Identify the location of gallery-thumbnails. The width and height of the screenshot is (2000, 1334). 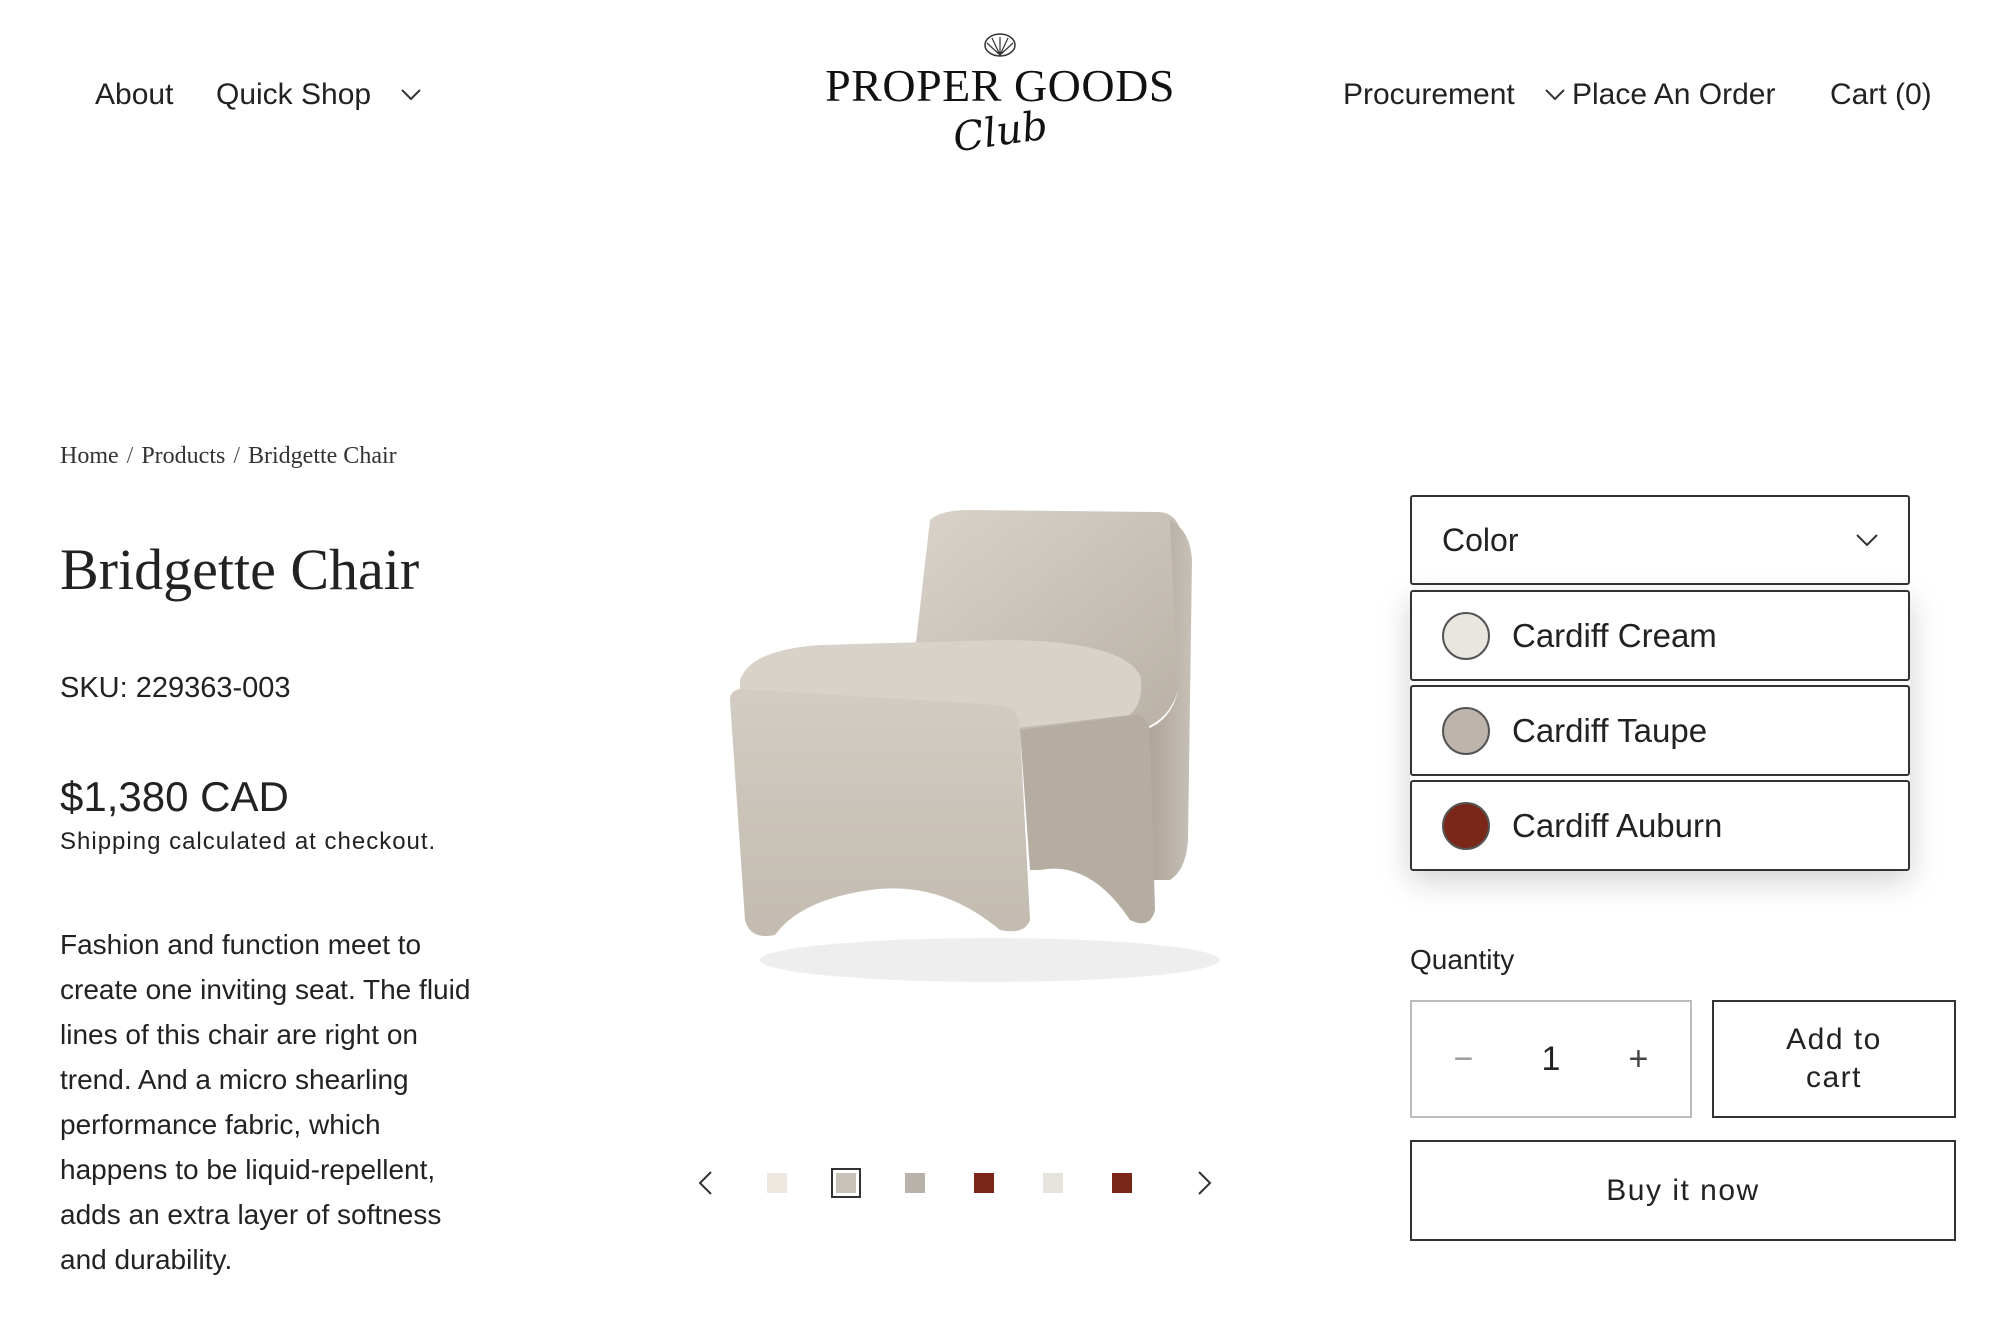
(949, 1183).